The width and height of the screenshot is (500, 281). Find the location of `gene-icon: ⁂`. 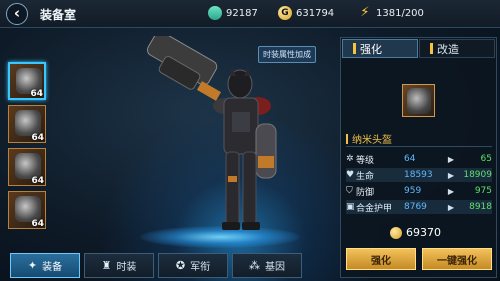

gene-icon: ⁂ is located at coordinates (254, 265).